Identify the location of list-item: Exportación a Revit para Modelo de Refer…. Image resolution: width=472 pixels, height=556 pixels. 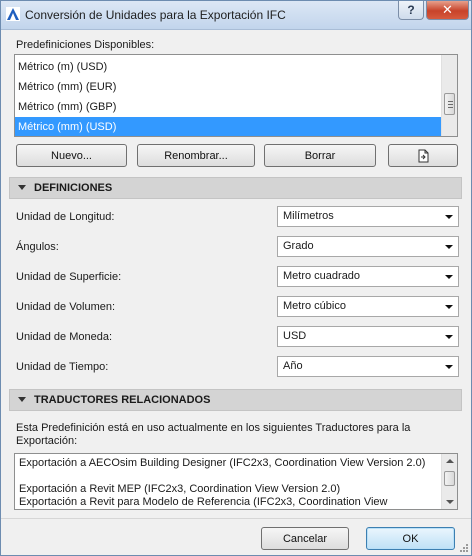
(203, 502).